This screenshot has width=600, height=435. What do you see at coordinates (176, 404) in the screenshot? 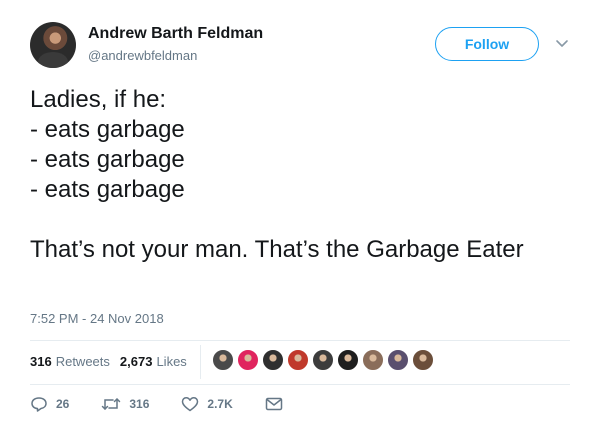
I see `action-bar: 26 316 2.7K` at bounding box center [176, 404].